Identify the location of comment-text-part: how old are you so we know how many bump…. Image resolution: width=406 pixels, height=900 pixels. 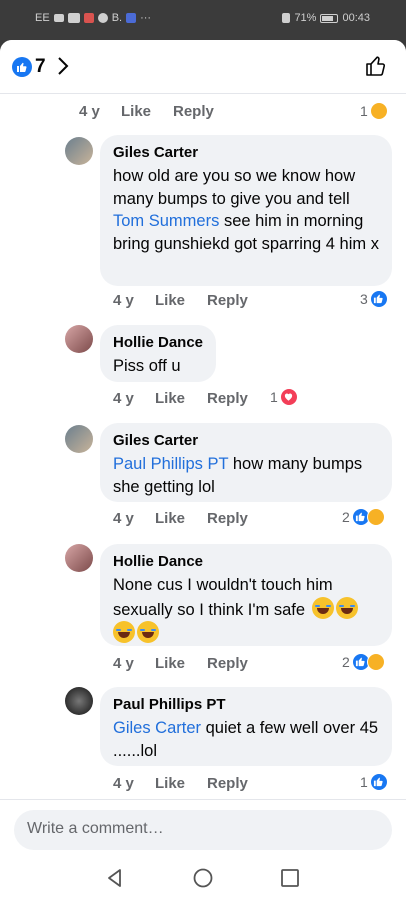
(234, 187).